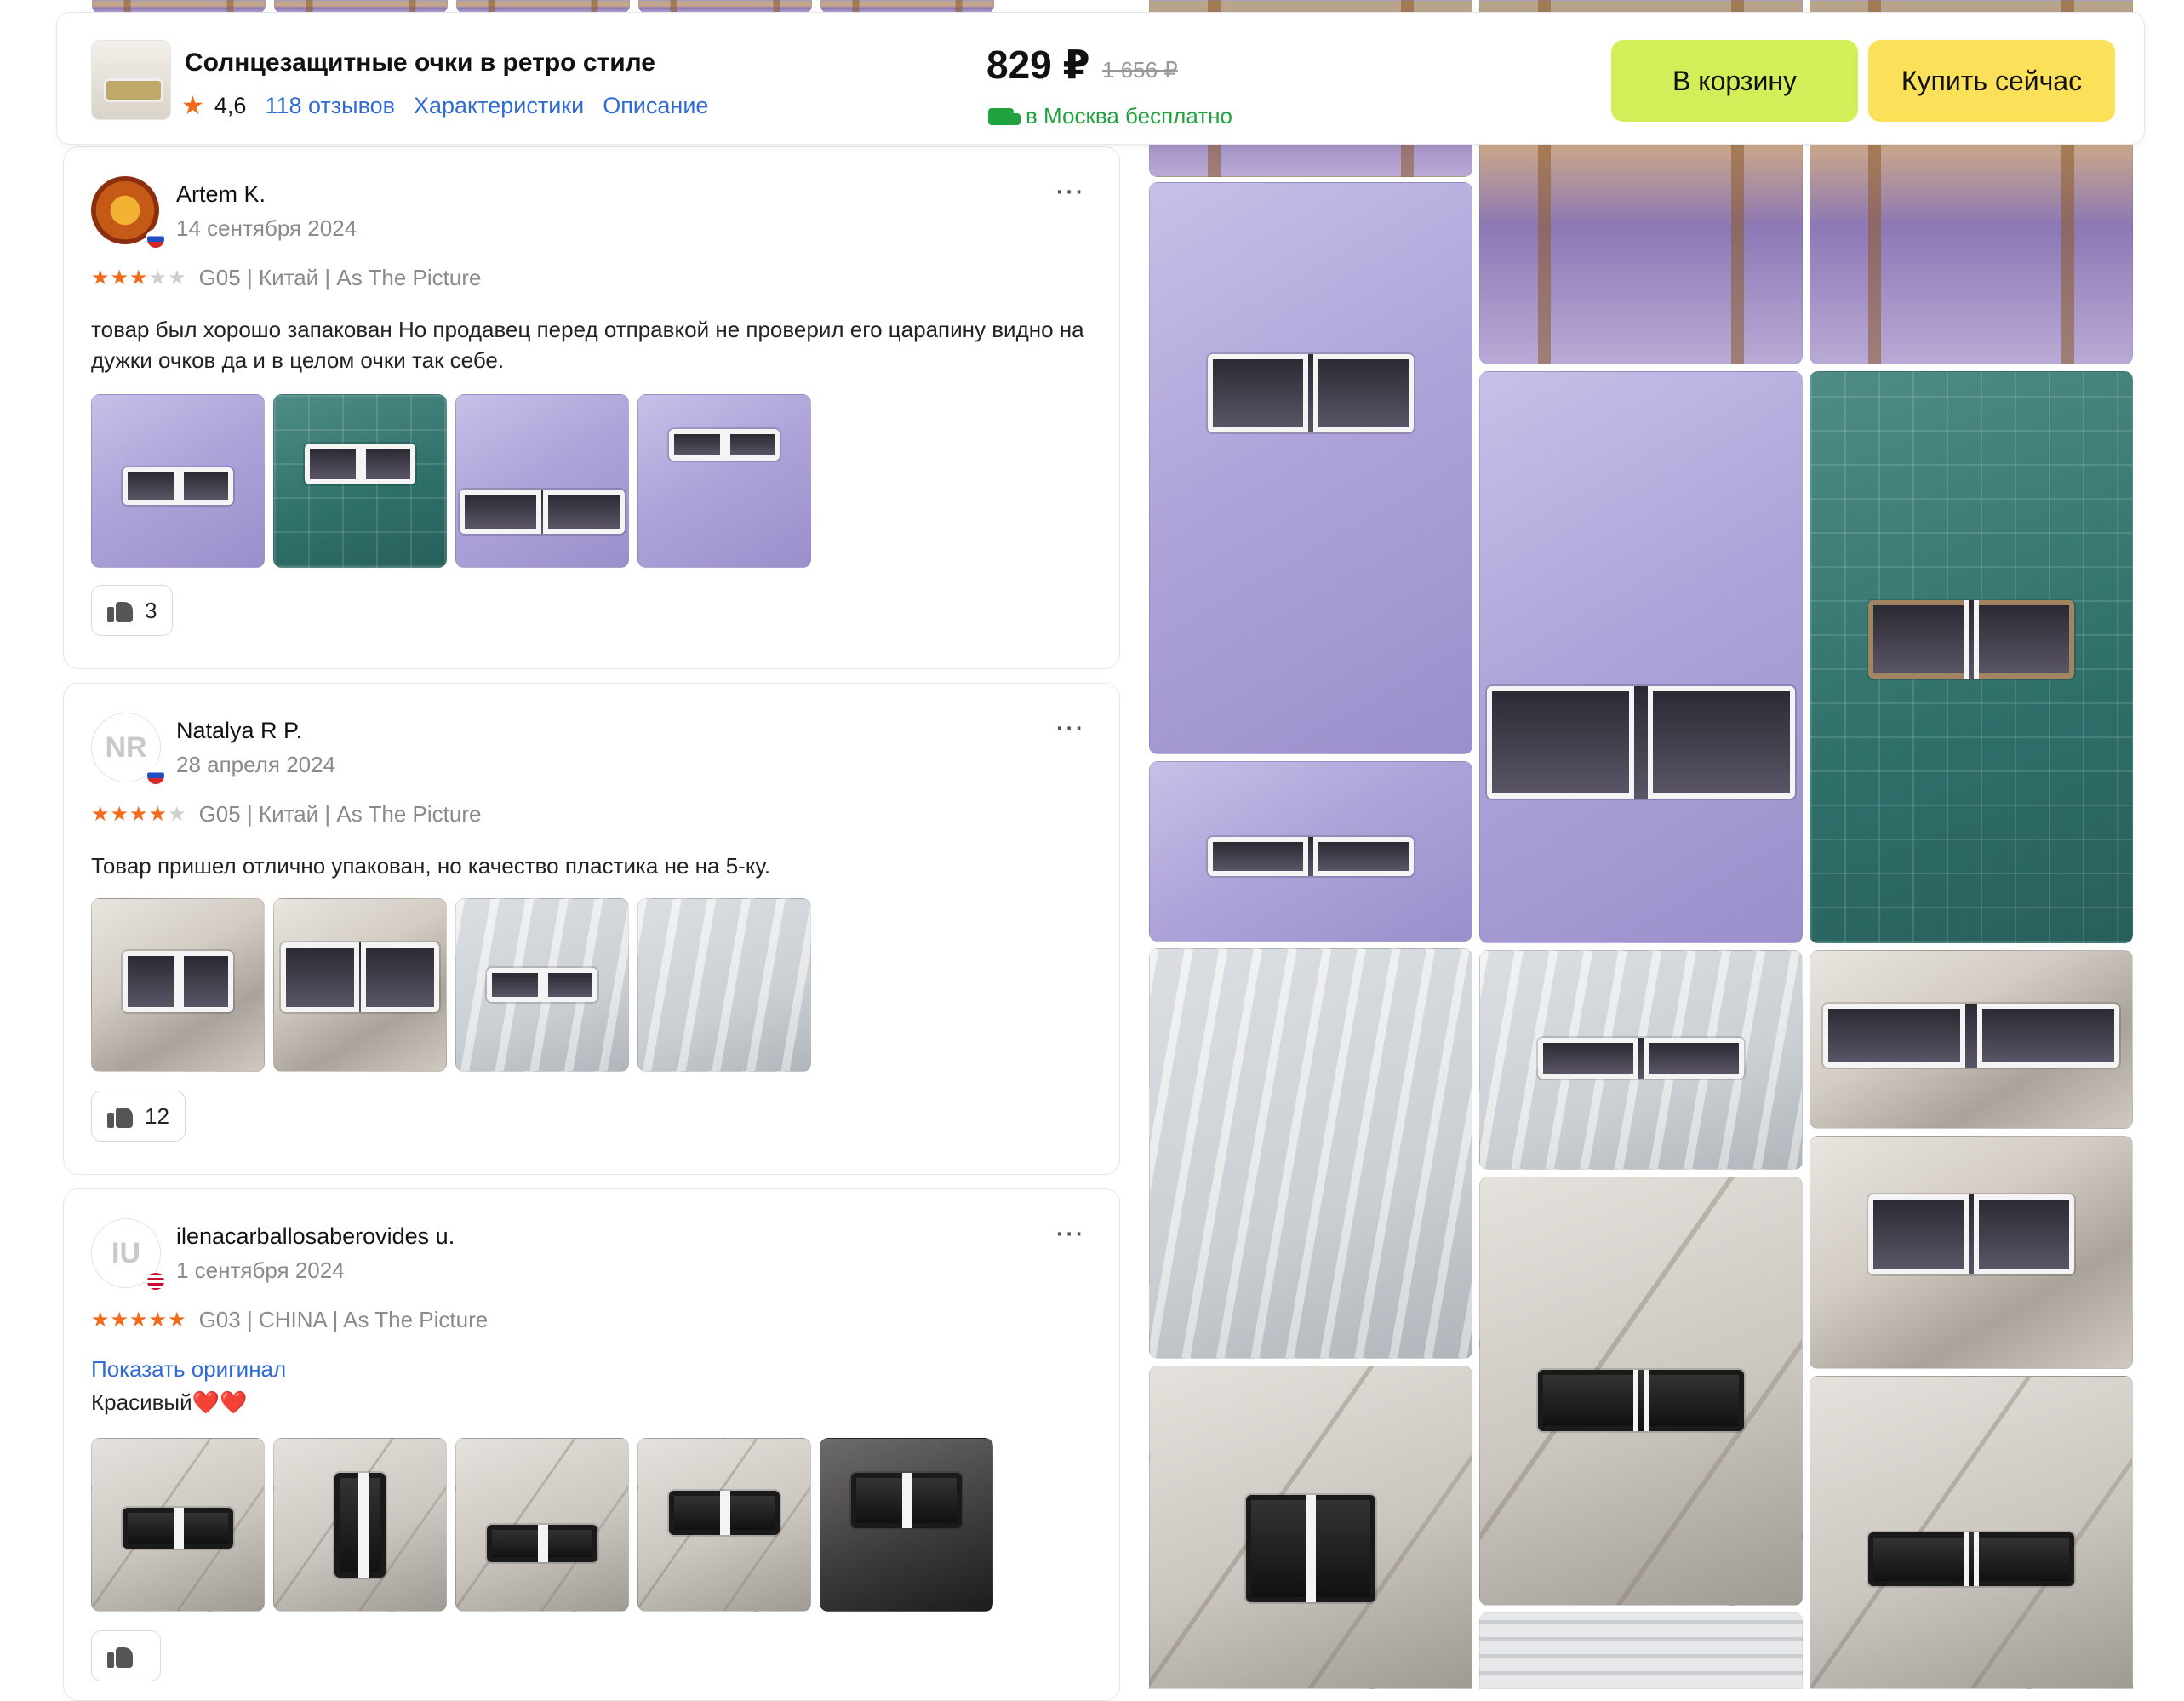 The image size is (2184, 1701). What do you see at coordinates (239, 731) in the screenshot?
I see `review-author: Natalya R P.` at bounding box center [239, 731].